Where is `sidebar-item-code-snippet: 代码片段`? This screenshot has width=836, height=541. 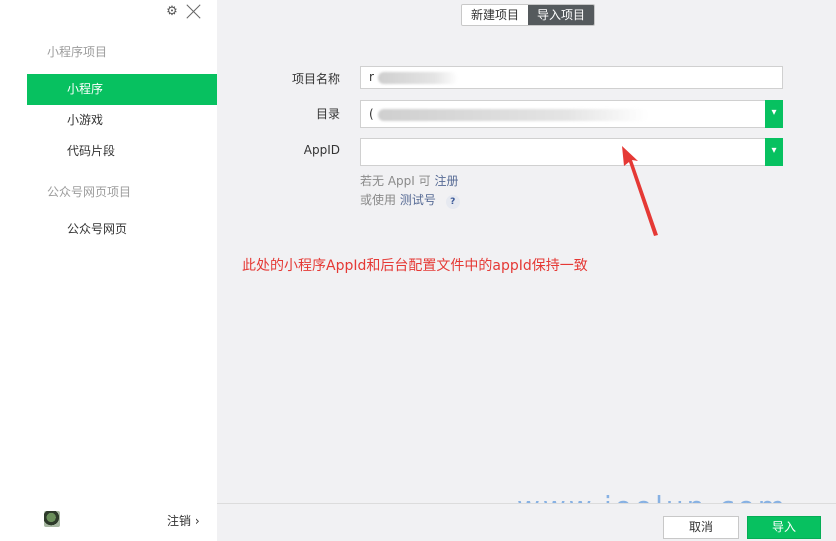 sidebar-item-code-snippet: 代码片段 is located at coordinates (122, 151).